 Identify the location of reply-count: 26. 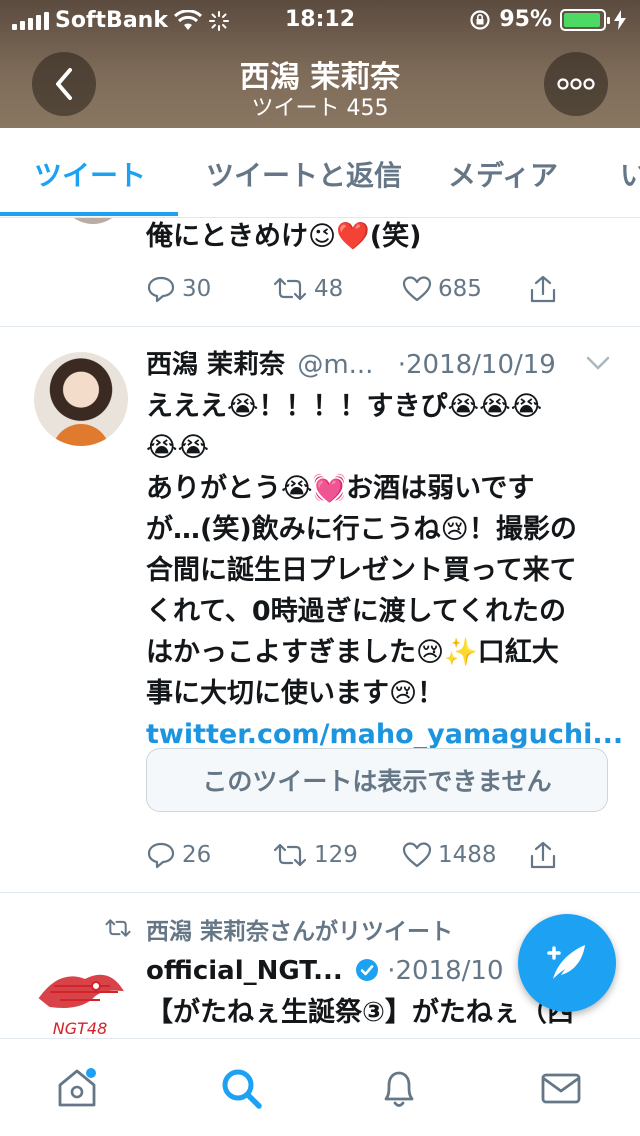
(197, 855).